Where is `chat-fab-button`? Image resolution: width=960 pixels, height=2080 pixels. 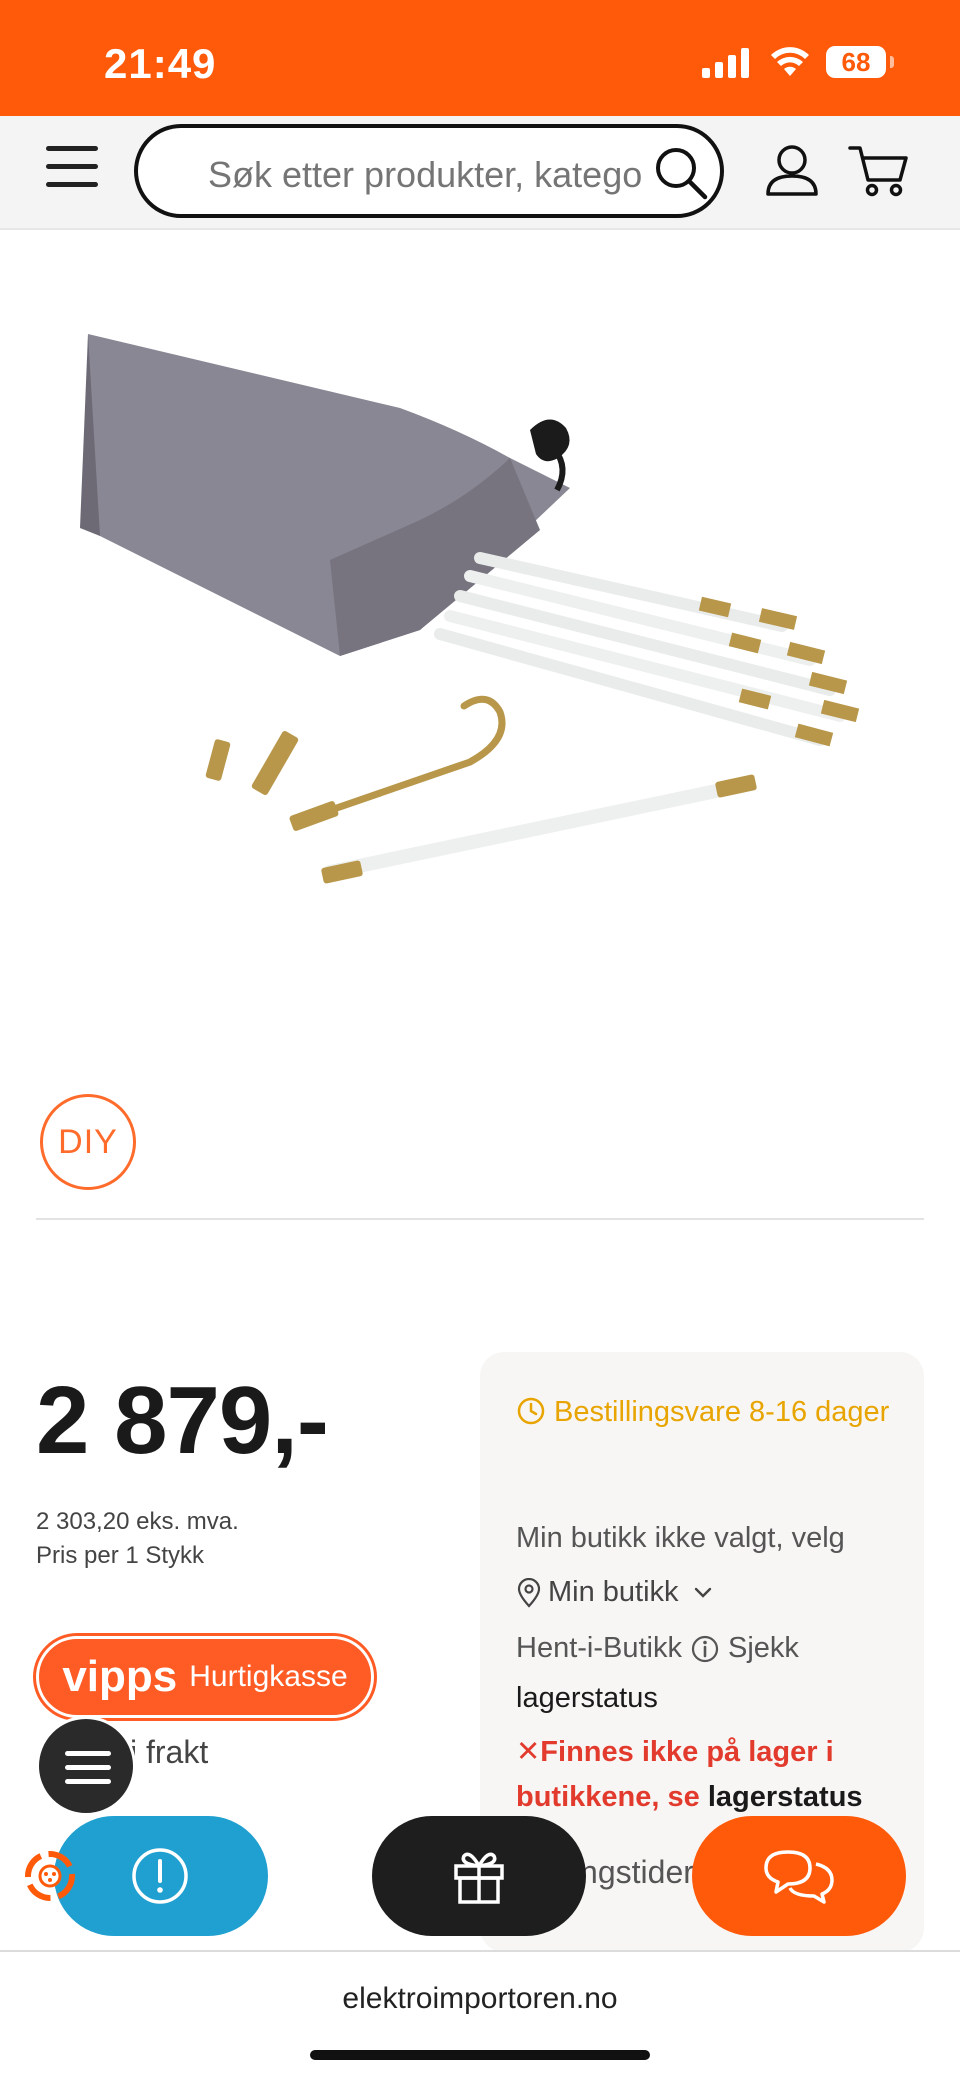 chat-fab-button is located at coordinates (799, 1876).